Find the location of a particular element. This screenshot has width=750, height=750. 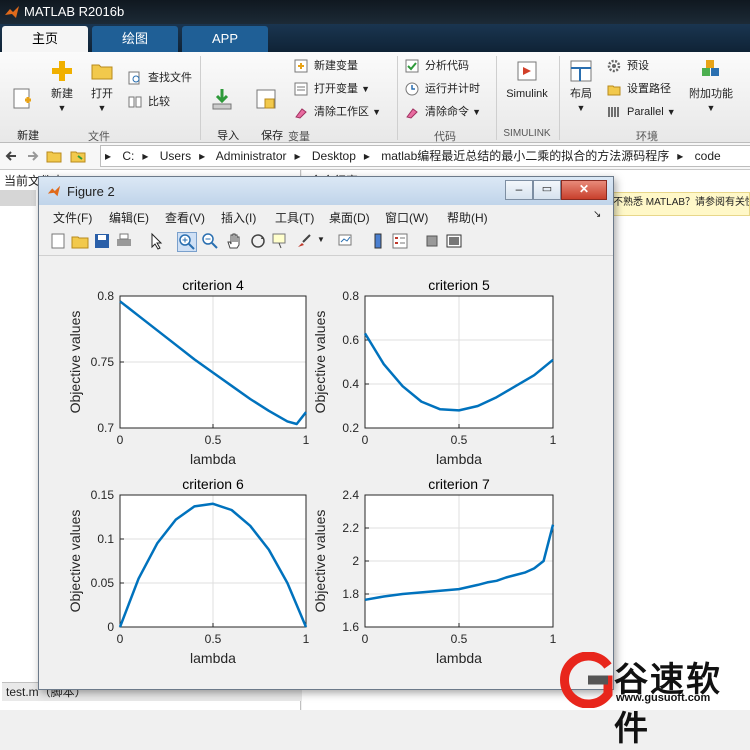

rotate-3d-icon is located at coordinates (258, 241).